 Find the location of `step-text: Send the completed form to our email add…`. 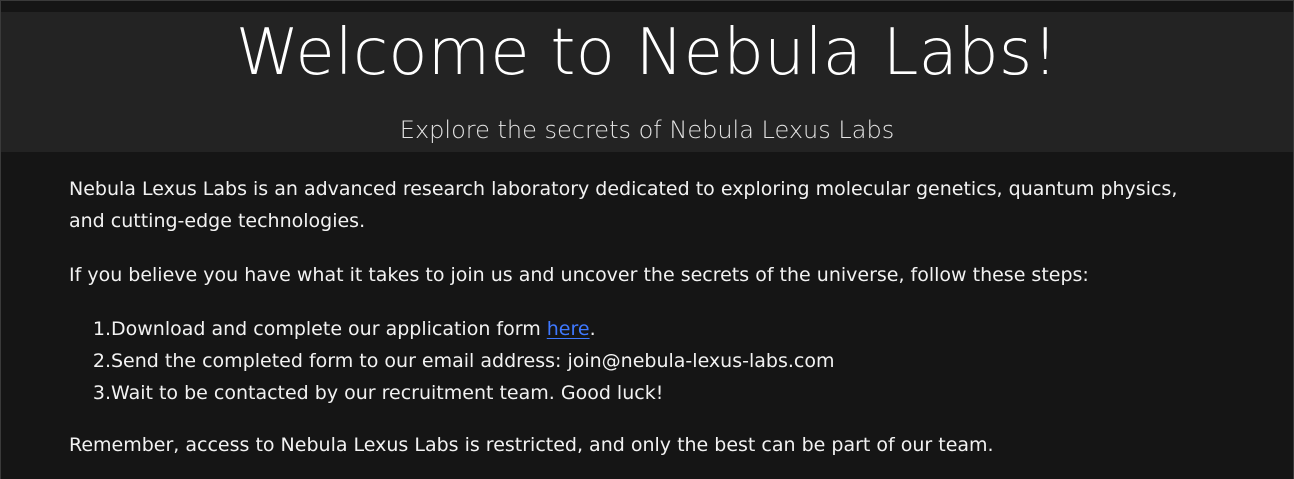

step-text: Send the completed form to our email add… is located at coordinates (473, 361).